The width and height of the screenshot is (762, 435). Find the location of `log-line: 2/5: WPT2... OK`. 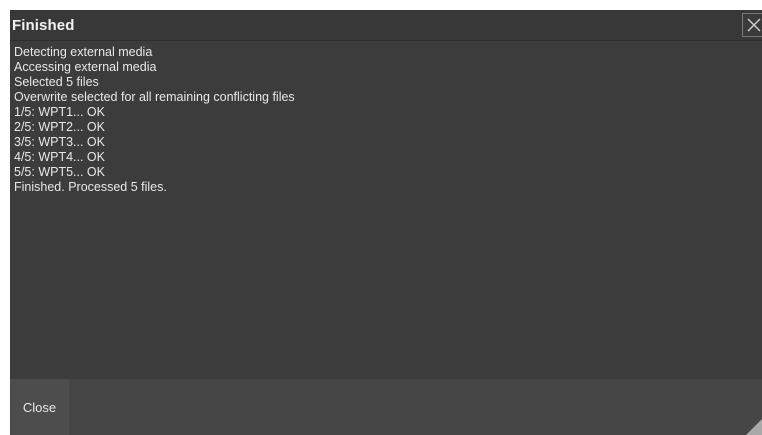

log-line: 2/5: WPT2... OK is located at coordinates (59, 127).